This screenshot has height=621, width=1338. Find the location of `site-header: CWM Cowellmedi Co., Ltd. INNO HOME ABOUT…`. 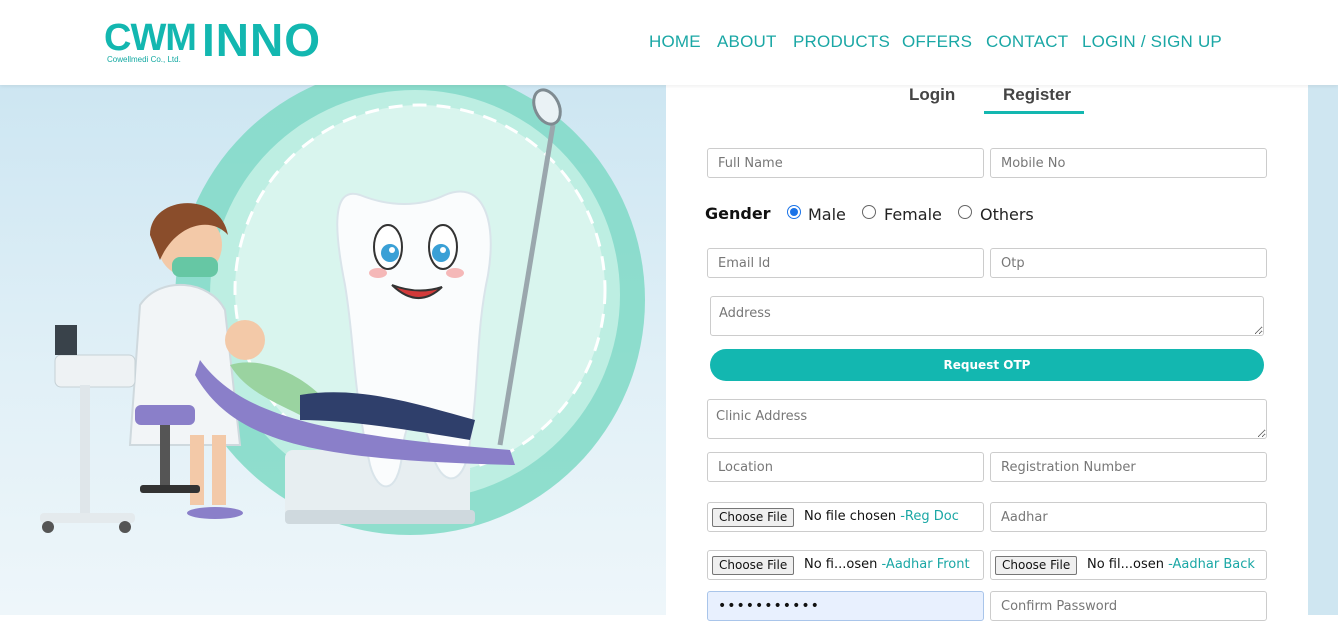

site-header: CWM Cowellmedi Co., Ltd. INNO HOME ABOUT… is located at coordinates (669, 42).